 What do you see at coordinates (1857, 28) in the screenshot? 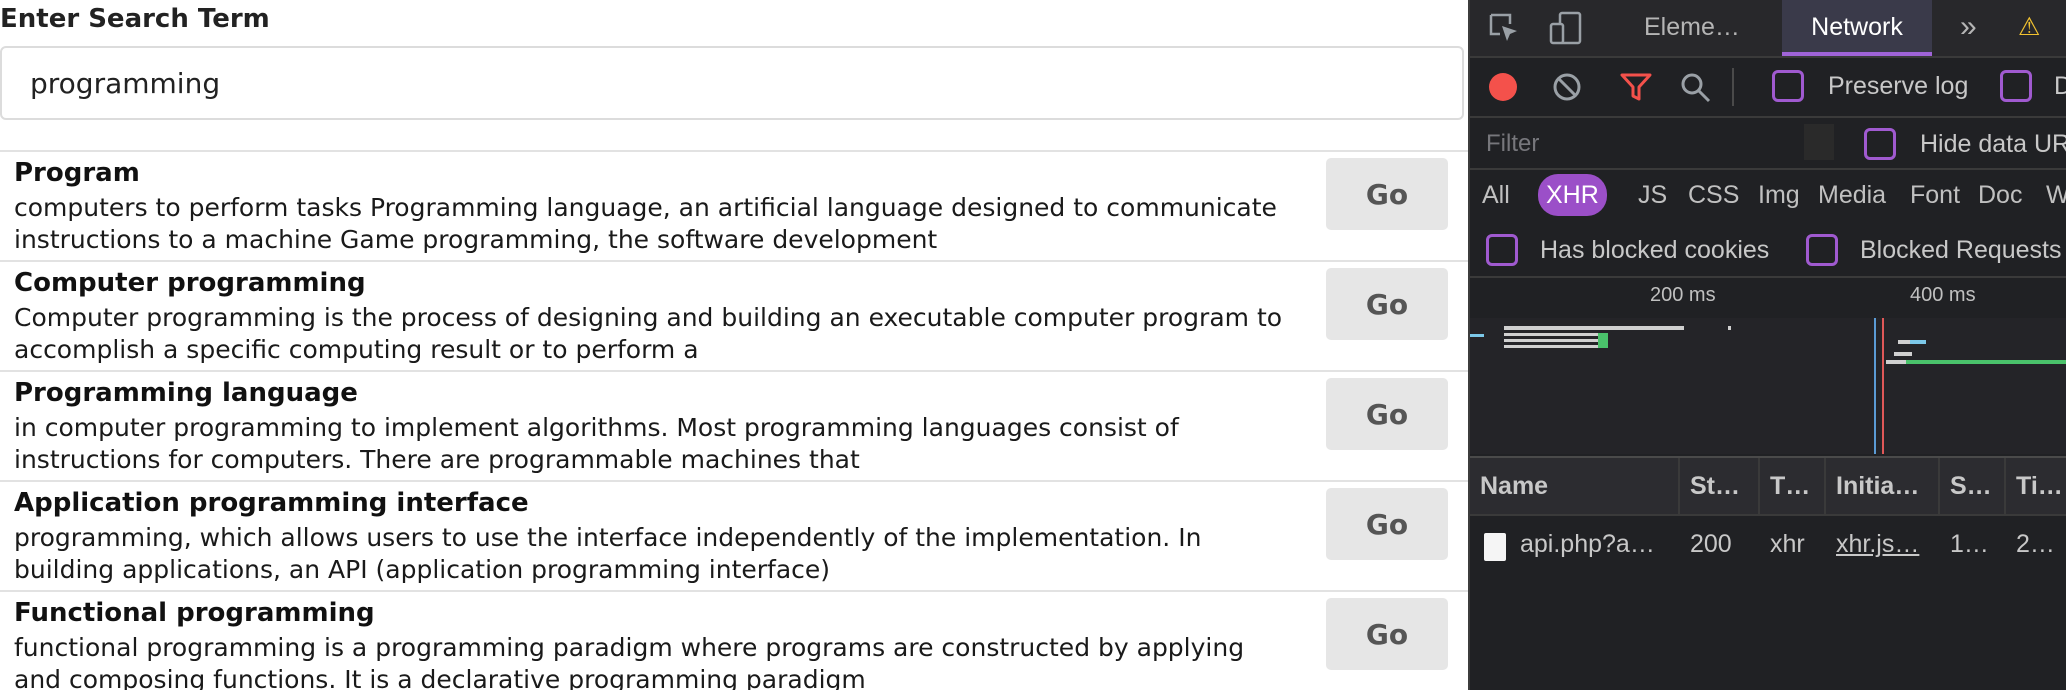
I see `tab-network: Network` at bounding box center [1857, 28].